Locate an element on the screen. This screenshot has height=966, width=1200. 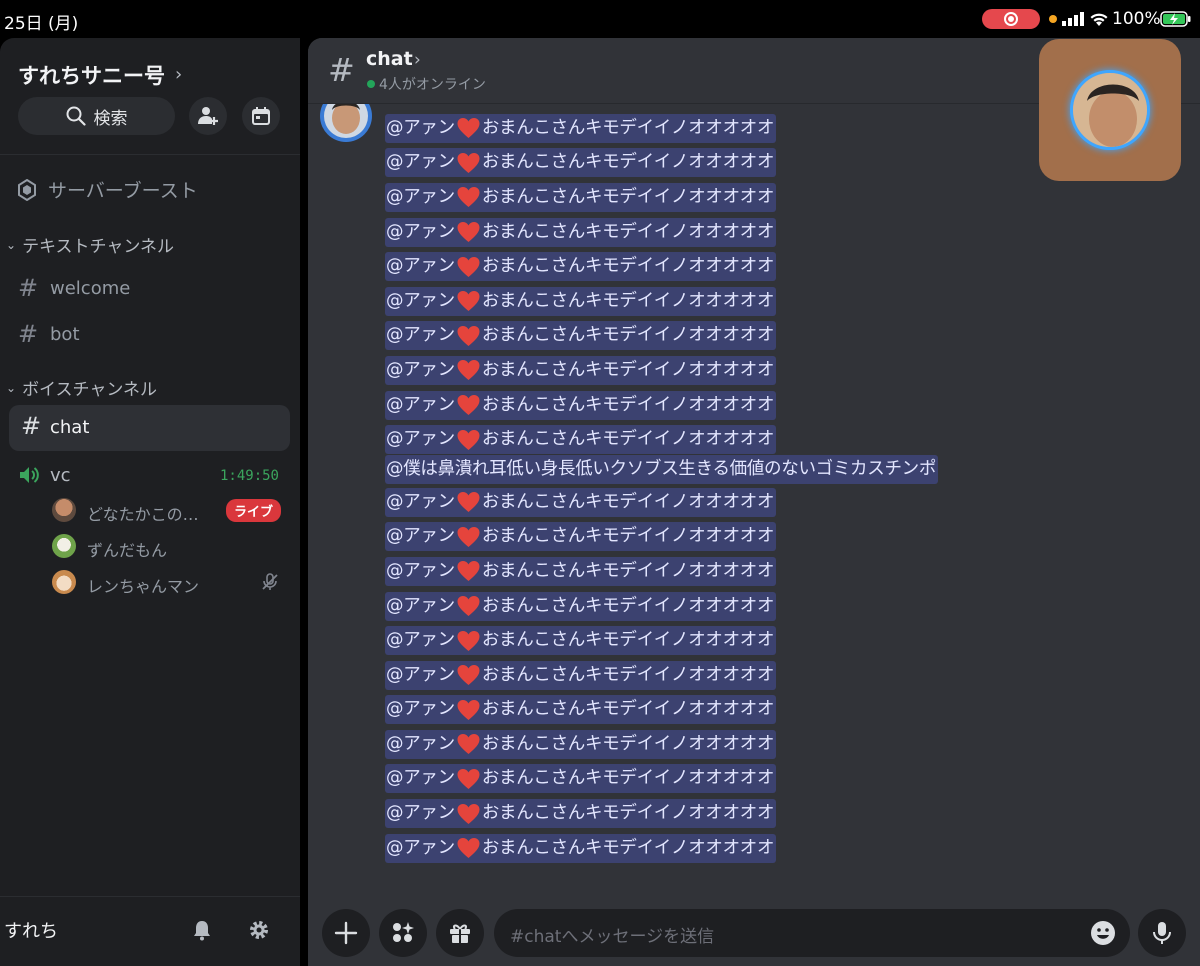
server-name: すれちサニー号 is located at coordinates (91, 75).